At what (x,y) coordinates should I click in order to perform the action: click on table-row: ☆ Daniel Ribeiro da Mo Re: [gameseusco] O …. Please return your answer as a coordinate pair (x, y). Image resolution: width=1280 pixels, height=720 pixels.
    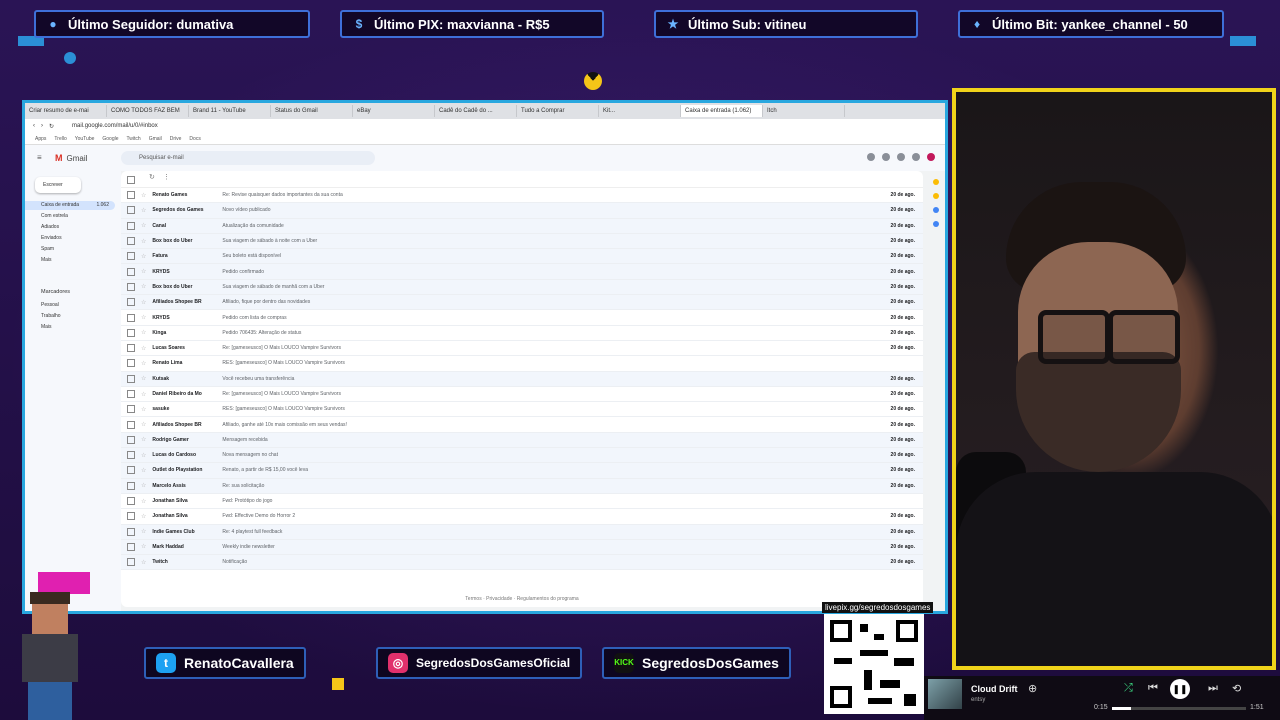
    Looking at the image, I should click on (522, 395).